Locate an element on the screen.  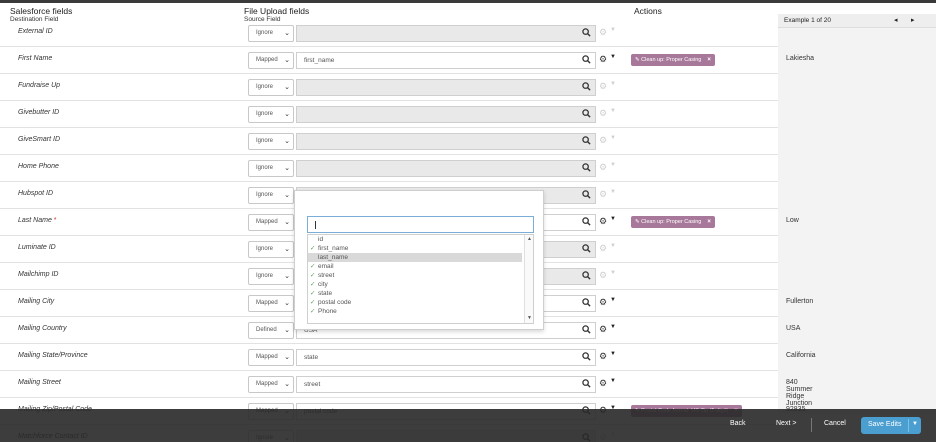
actions-title: Actions is located at coordinates (648, 11).